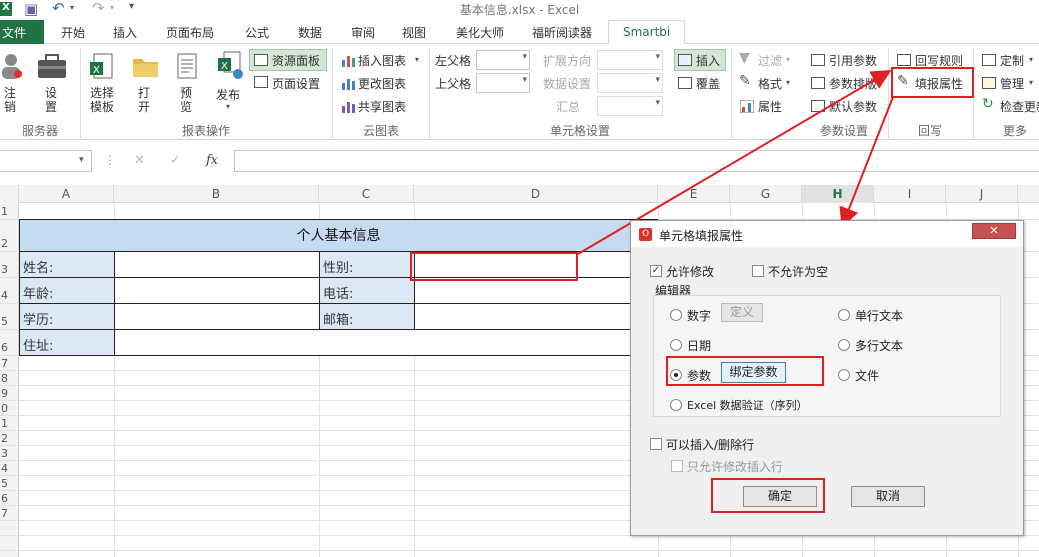 This screenshot has height=557, width=1039. Describe the element at coordinates (217, 316) in the screenshot. I see `education-value-cell` at that location.